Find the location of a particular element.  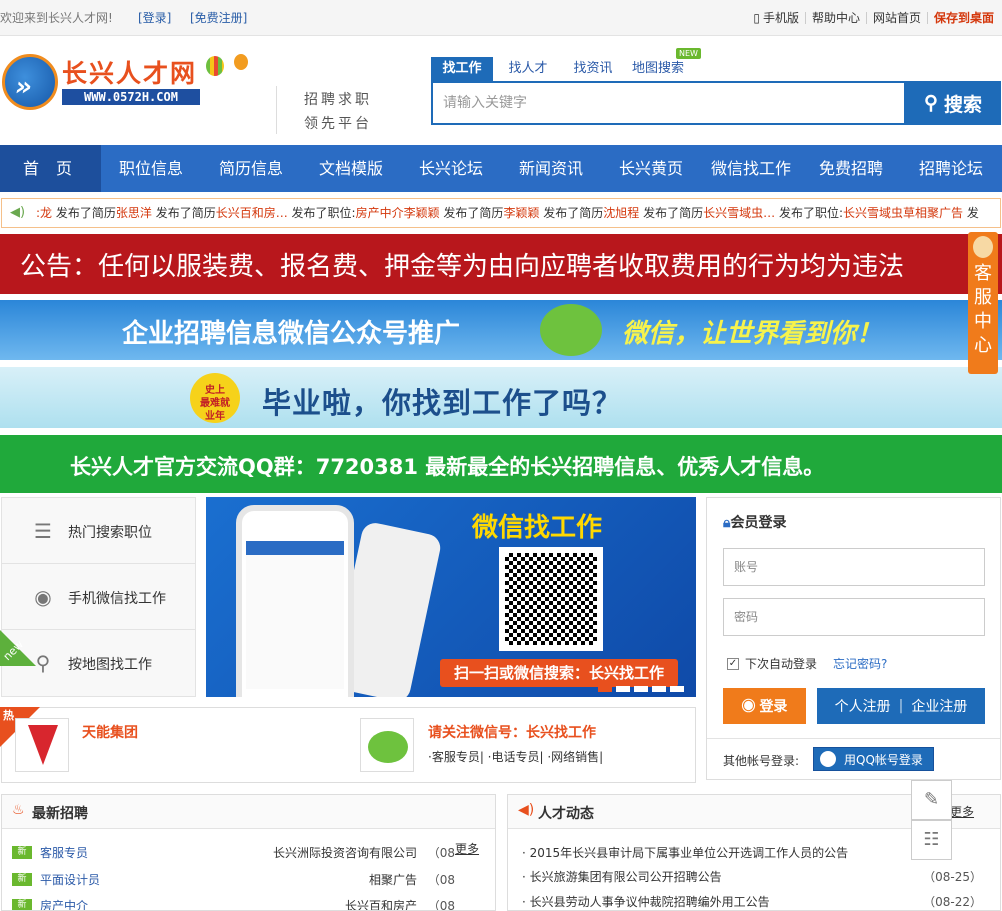

nav-free-recruit: 免费招聘 is located at coordinates (851, 168).